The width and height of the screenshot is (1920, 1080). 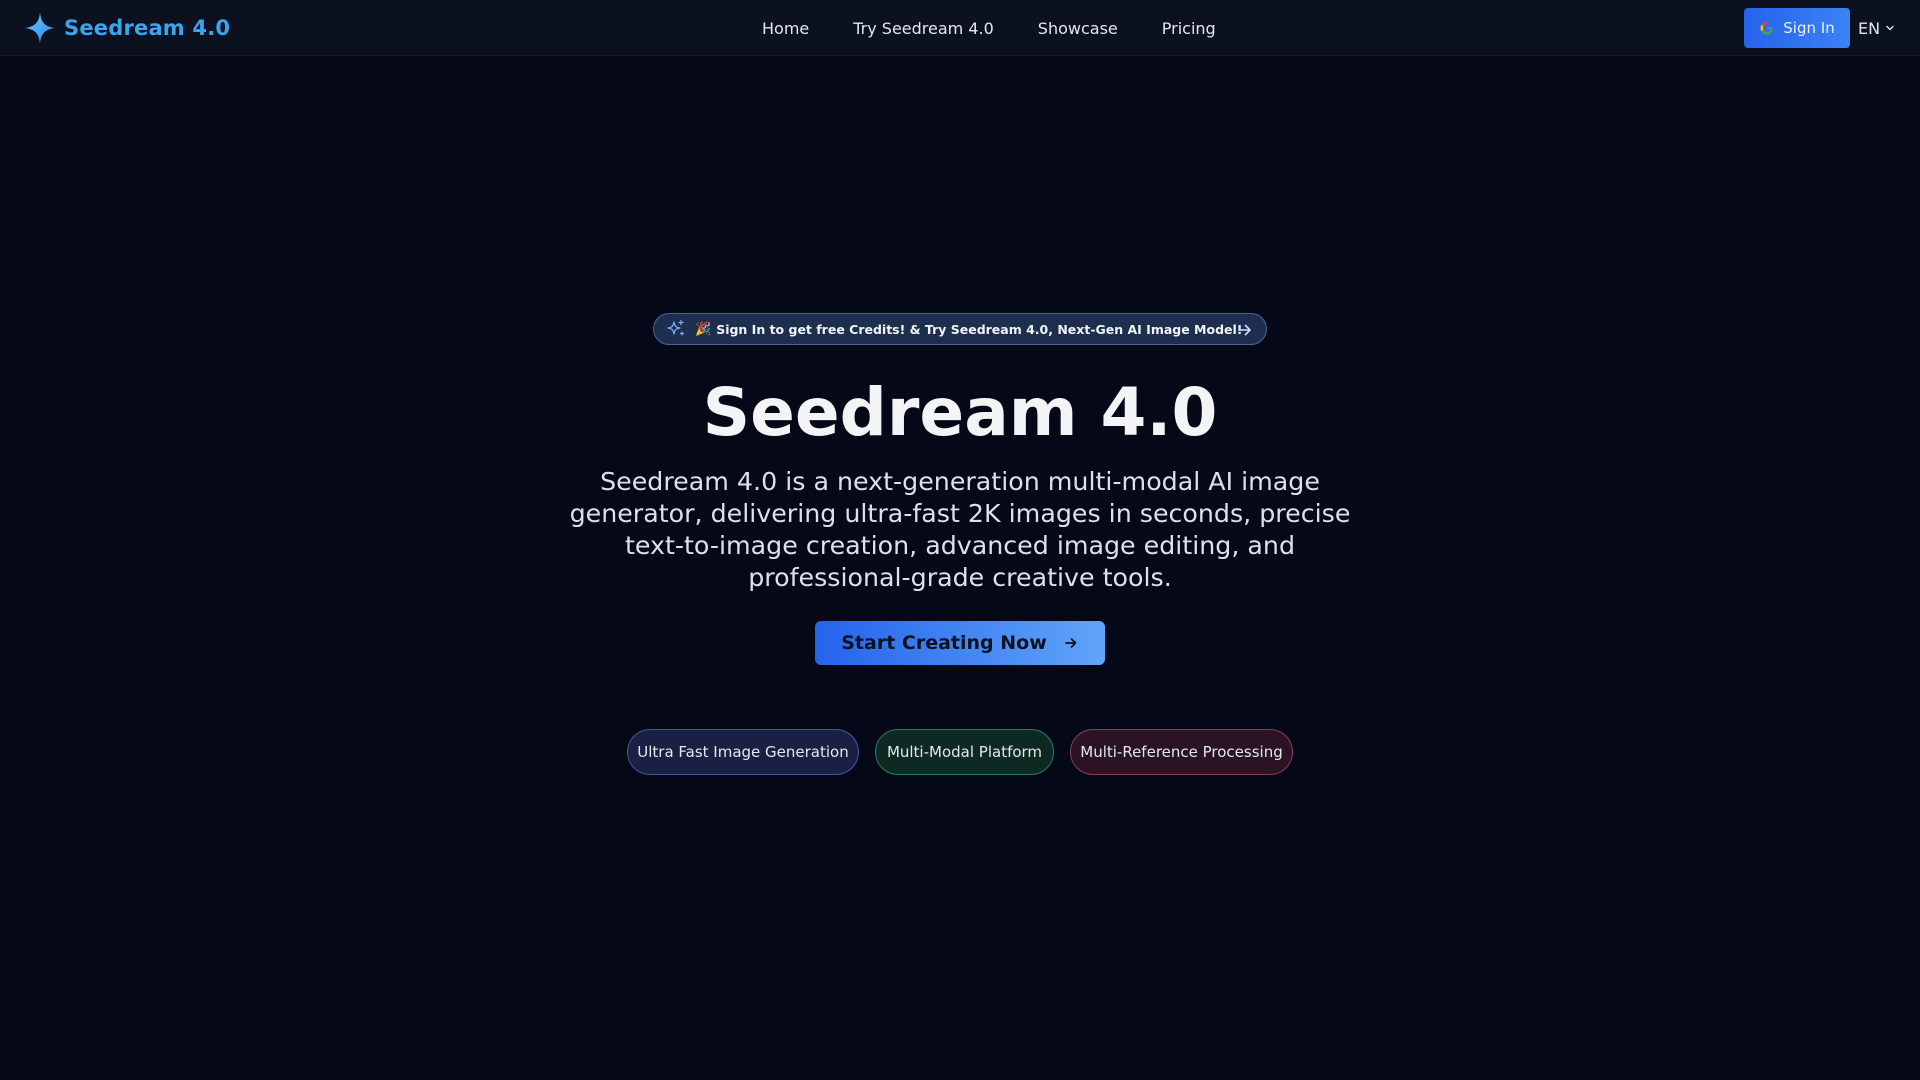 What do you see at coordinates (1767, 28) in the screenshot?
I see `google-icon` at bounding box center [1767, 28].